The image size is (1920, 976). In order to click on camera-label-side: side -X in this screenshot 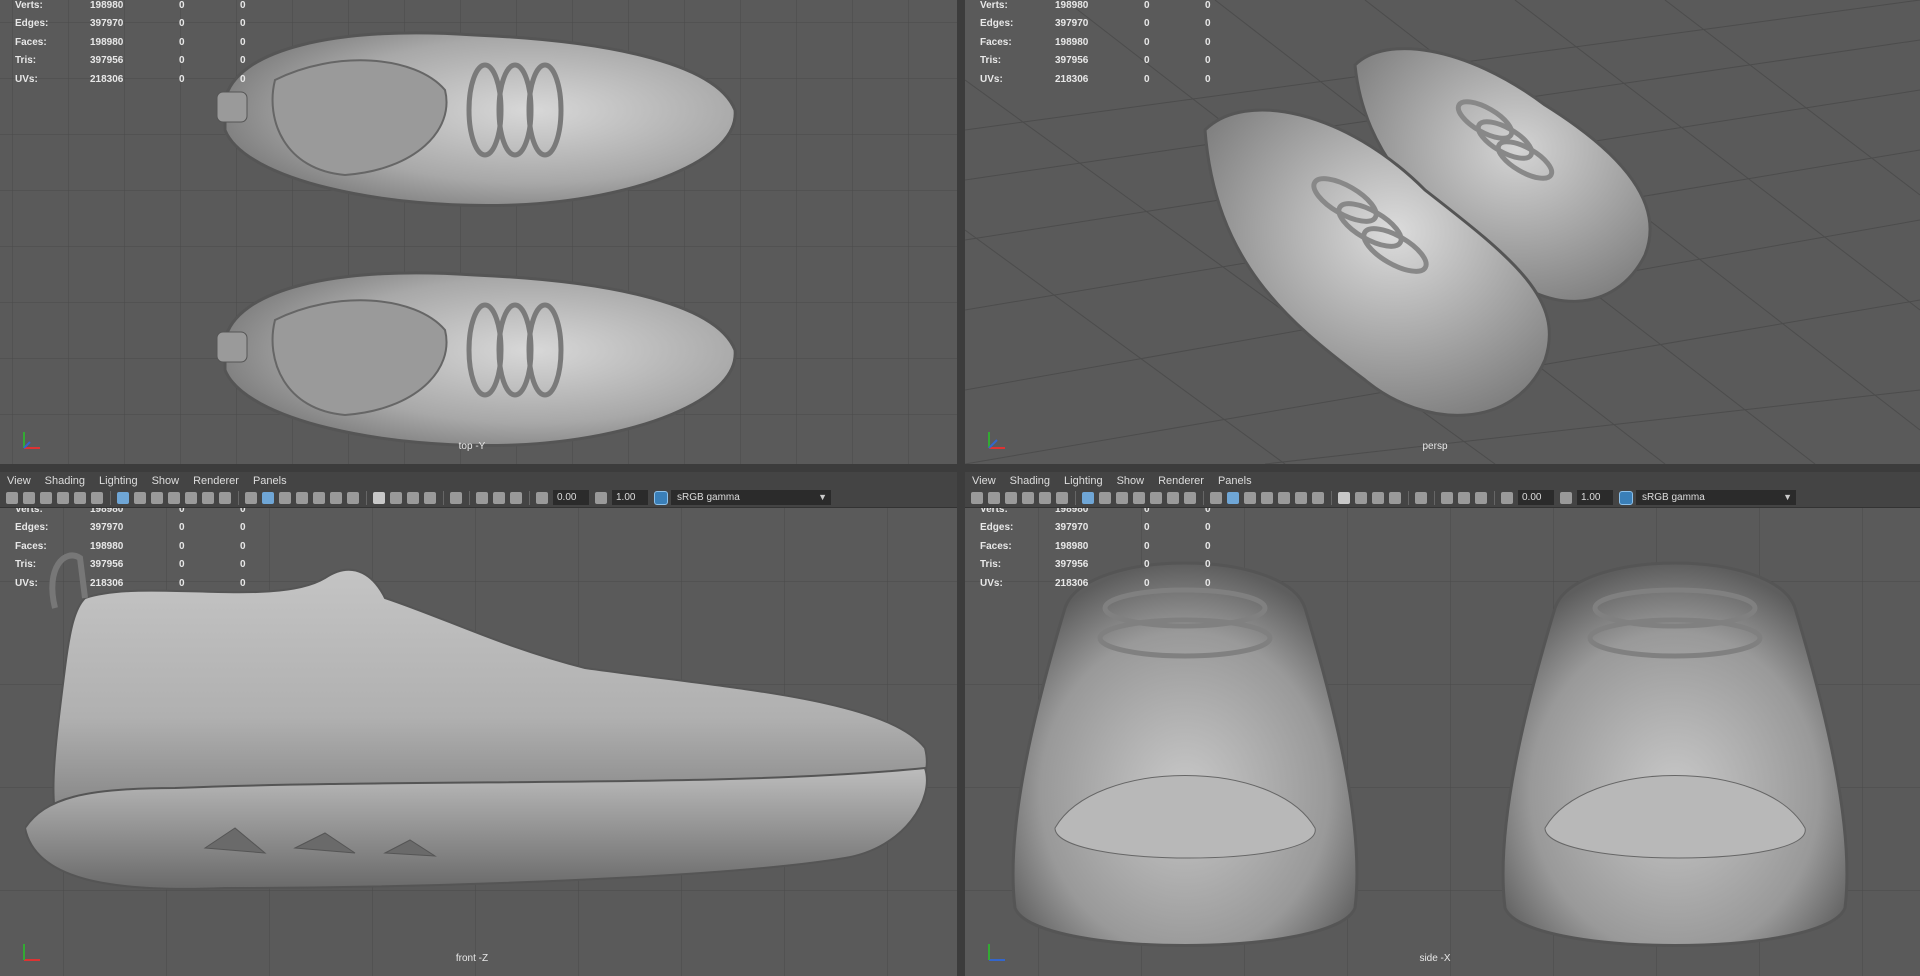, I will do `click(1435, 958)`.